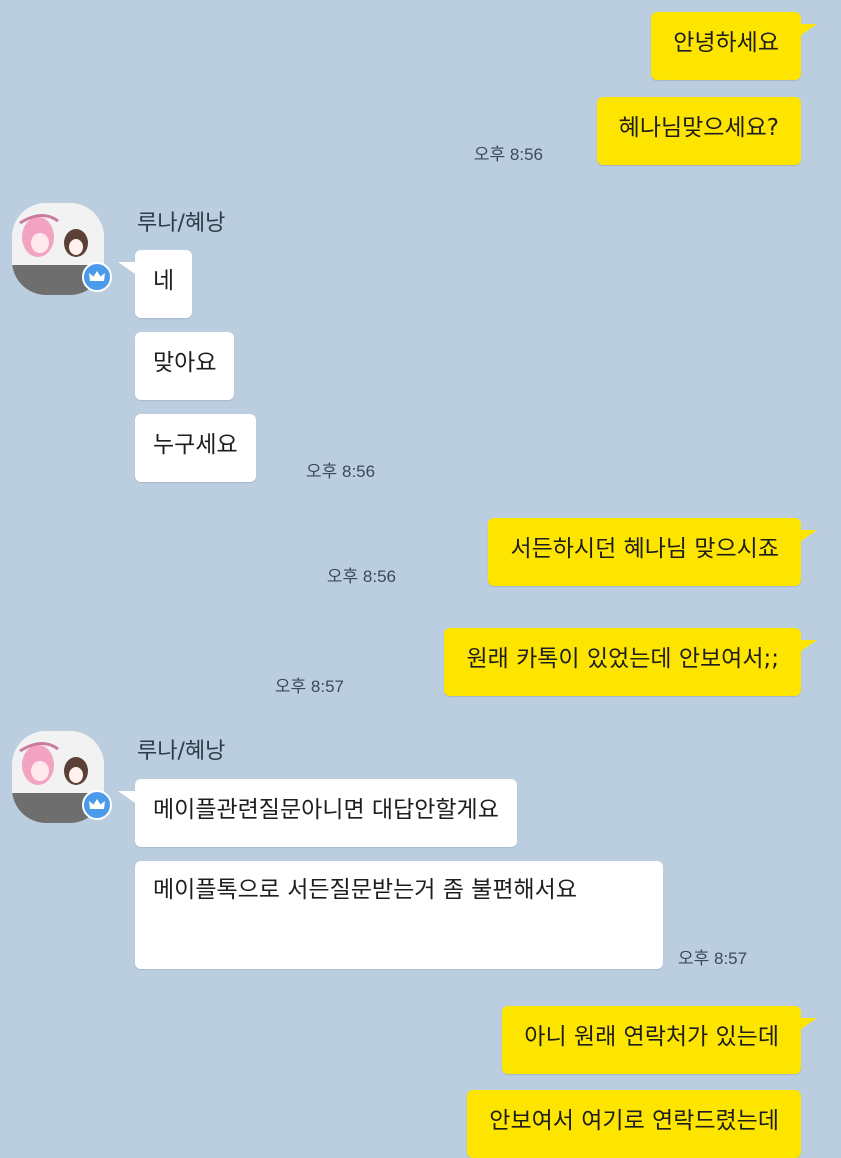  What do you see at coordinates (644, 549) in the screenshot?
I see `message-text: 서든하시던 혜나님 맞으시죠` at bounding box center [644, 549].